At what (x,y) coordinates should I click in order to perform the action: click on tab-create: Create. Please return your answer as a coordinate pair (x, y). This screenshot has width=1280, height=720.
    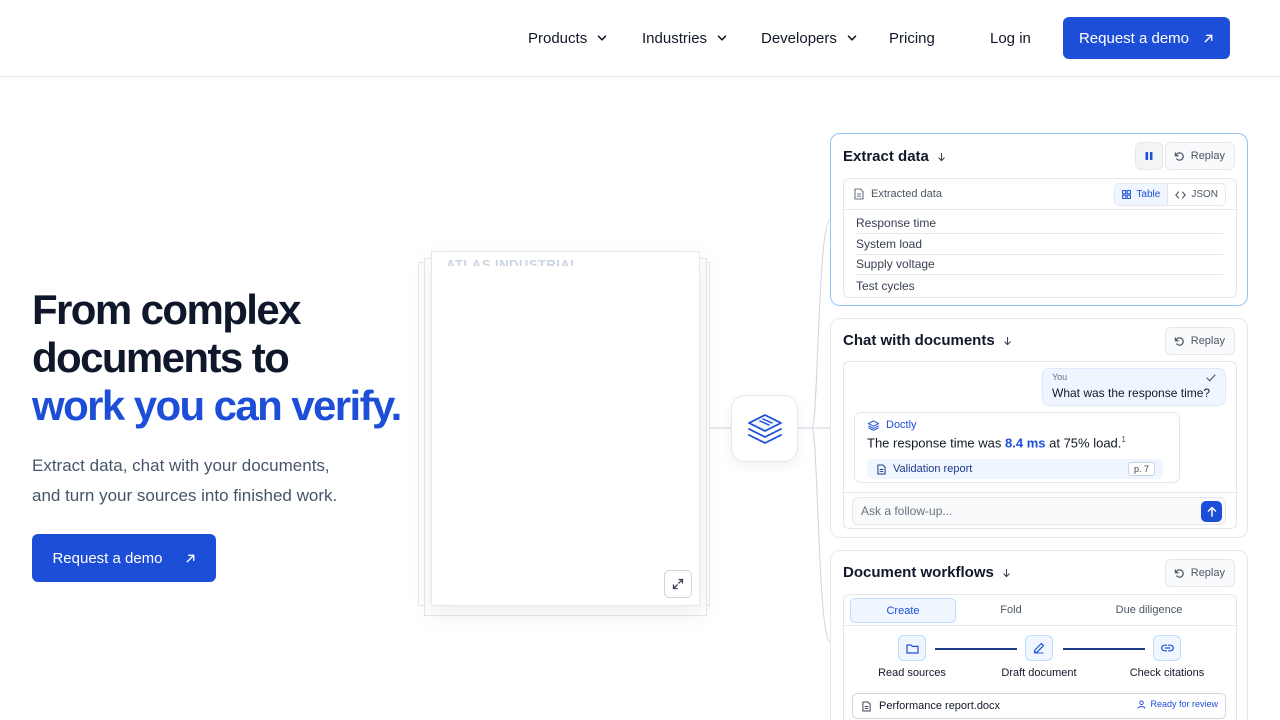
    Looking at the image, I should click on (903, 610).